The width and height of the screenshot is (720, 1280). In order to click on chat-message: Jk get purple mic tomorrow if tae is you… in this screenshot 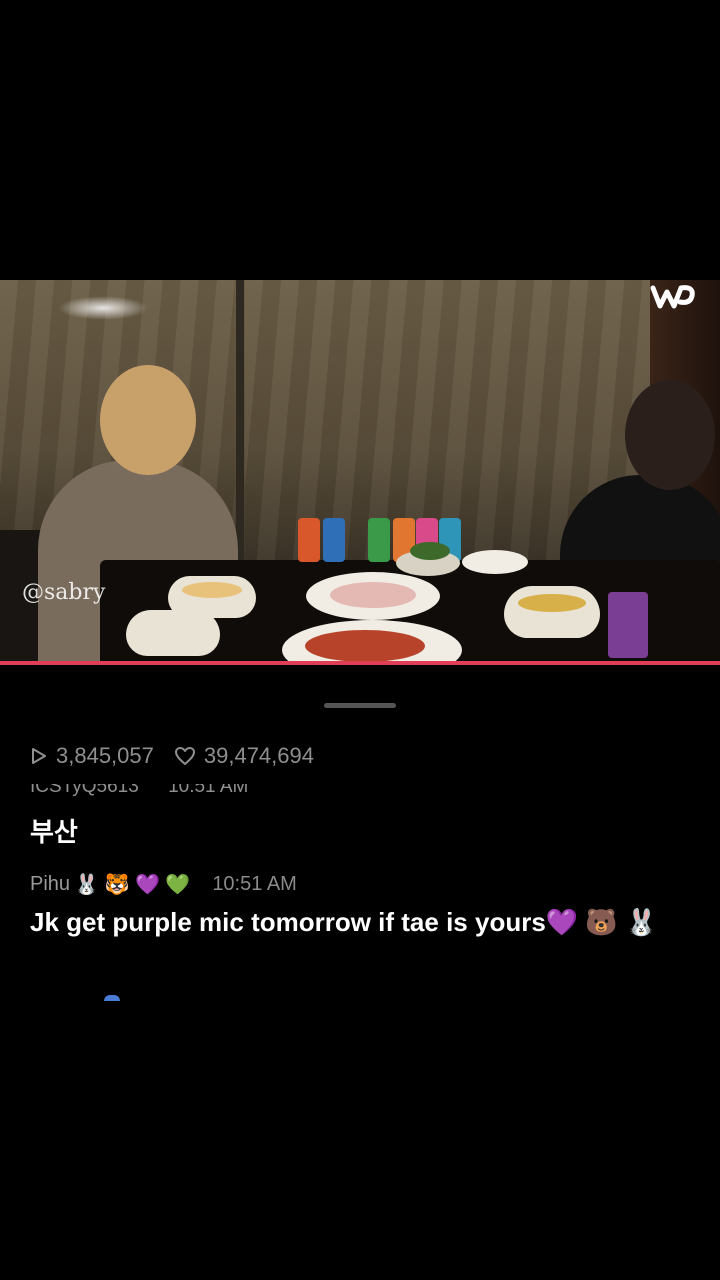, I will do `click(344, 922)`.